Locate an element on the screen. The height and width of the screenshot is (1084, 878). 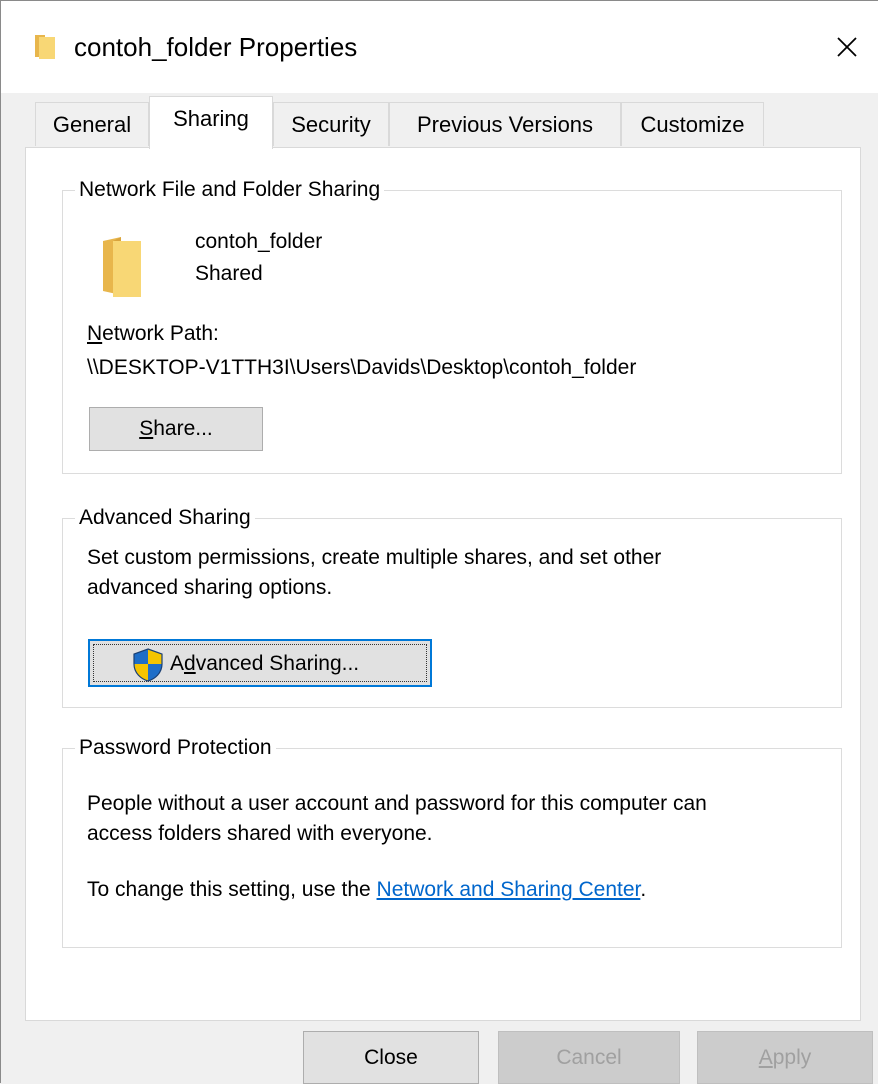
title-bar: contoh_folder Properties is located at coordinates (439, 47).